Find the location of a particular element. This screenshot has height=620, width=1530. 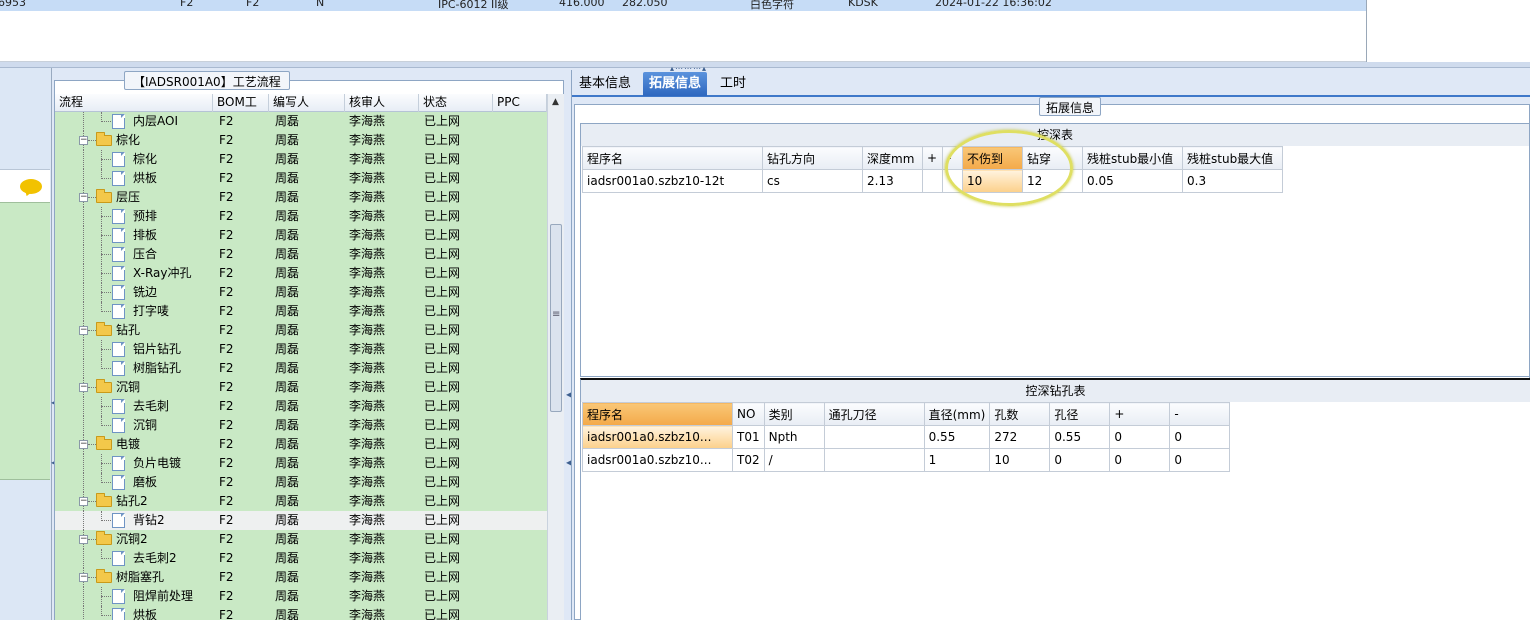

table-cell: 2.13 is located at coordinates (892, 181).